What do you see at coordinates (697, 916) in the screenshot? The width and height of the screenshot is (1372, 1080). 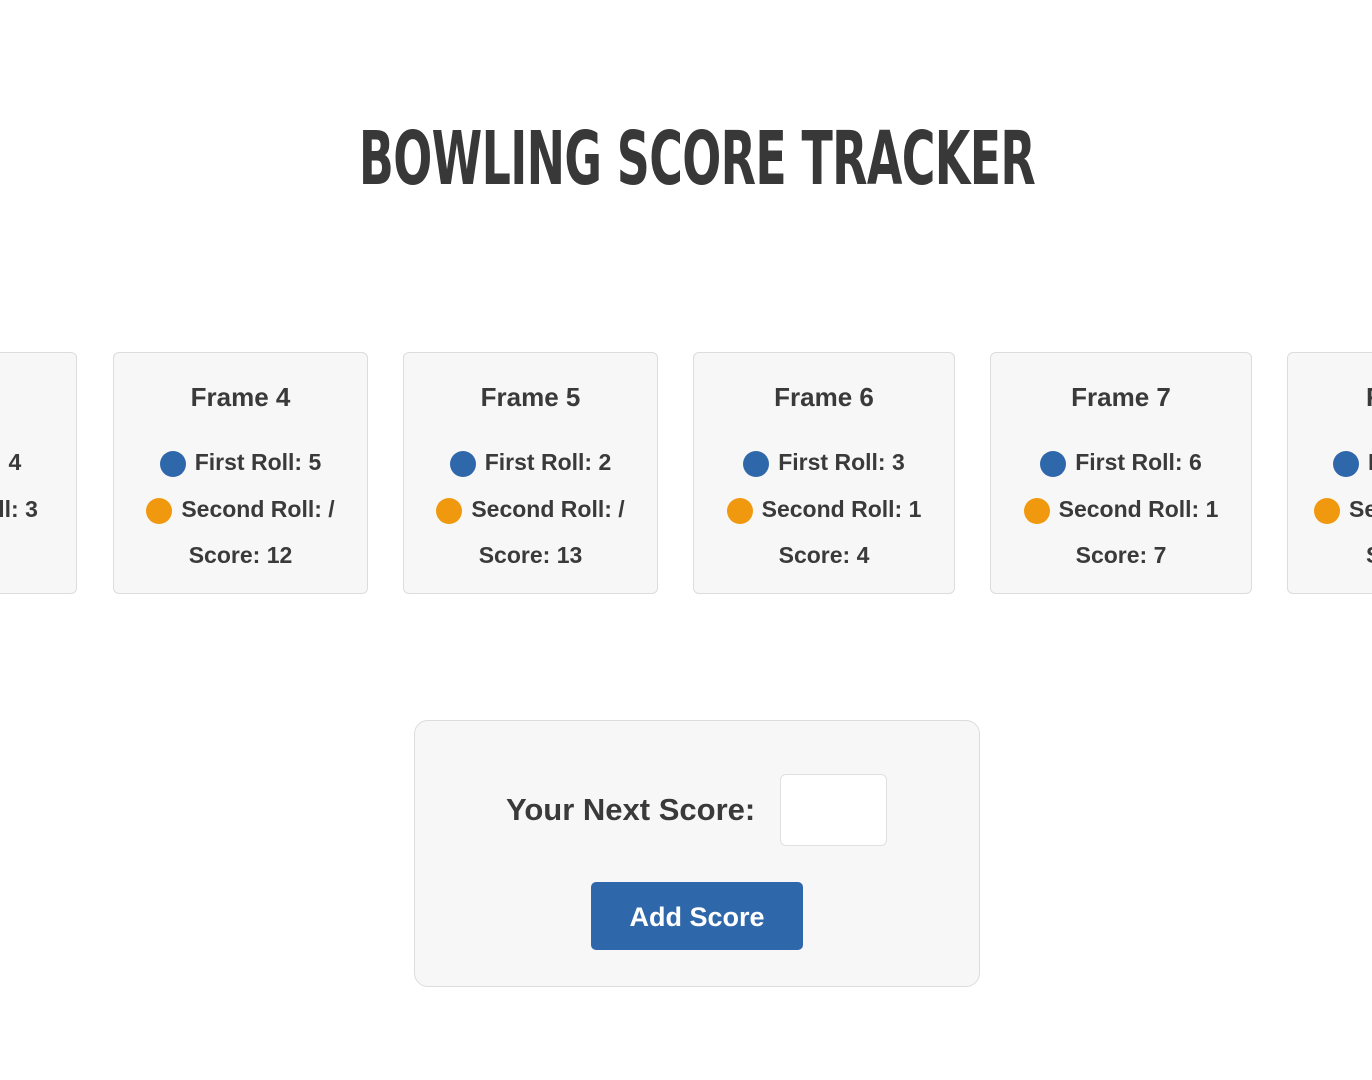 I see `add-score-button: Add Score` at bounding box center [697, 916].